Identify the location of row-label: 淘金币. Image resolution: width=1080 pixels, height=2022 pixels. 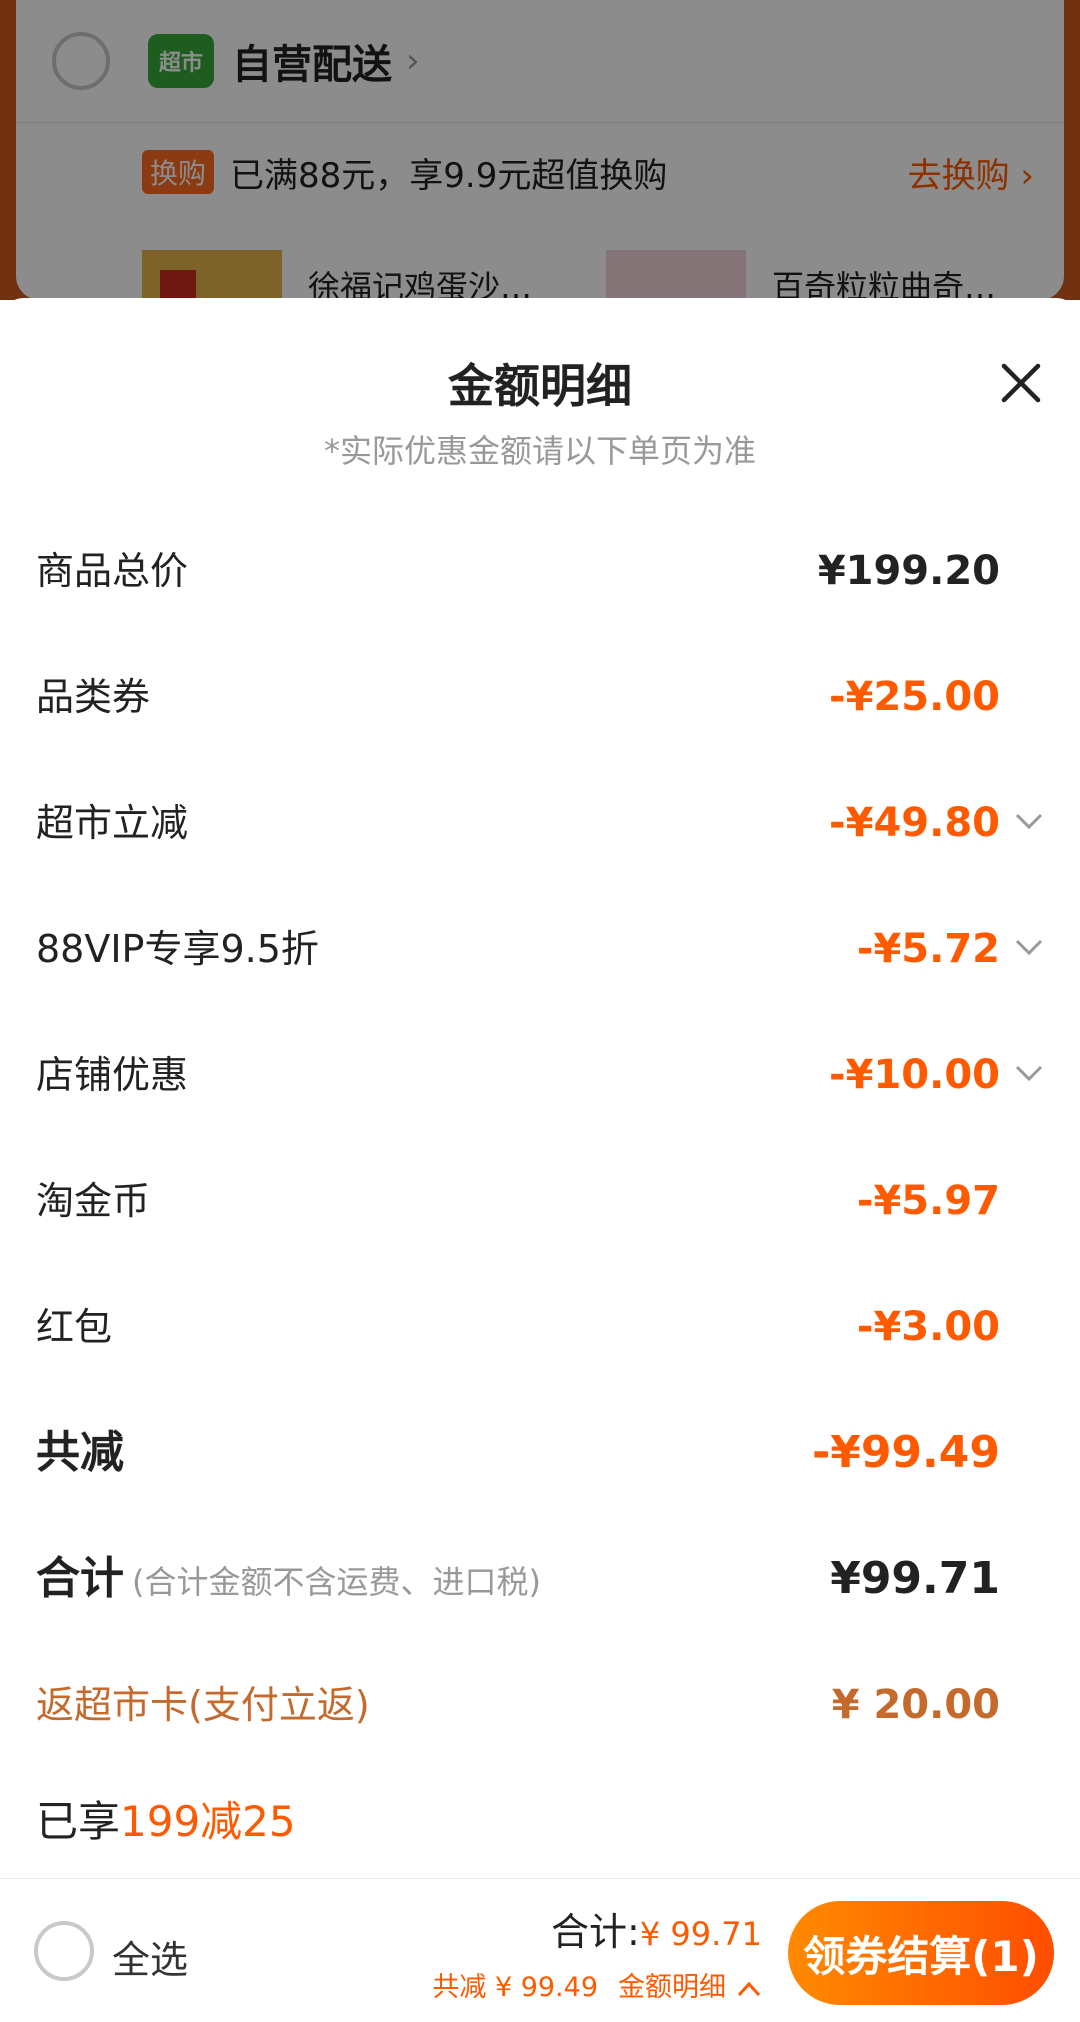
(93, 1201).